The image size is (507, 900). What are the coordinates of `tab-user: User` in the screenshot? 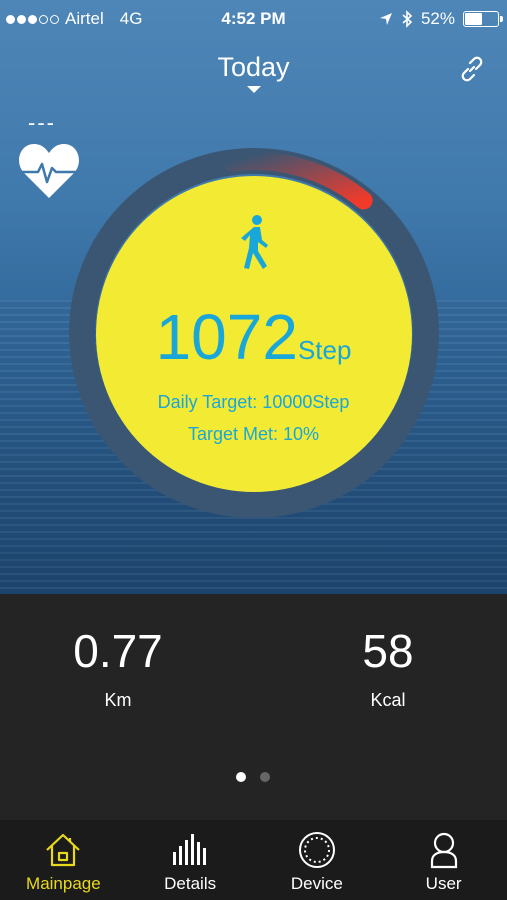 It's located at (443, 860).